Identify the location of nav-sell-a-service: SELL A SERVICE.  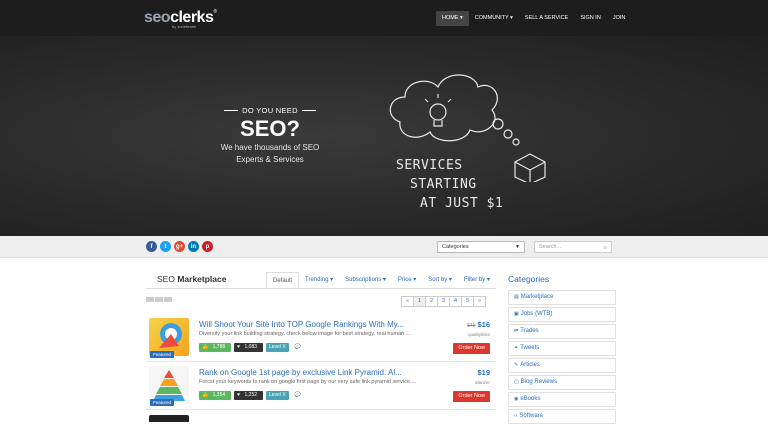
(546, 18).